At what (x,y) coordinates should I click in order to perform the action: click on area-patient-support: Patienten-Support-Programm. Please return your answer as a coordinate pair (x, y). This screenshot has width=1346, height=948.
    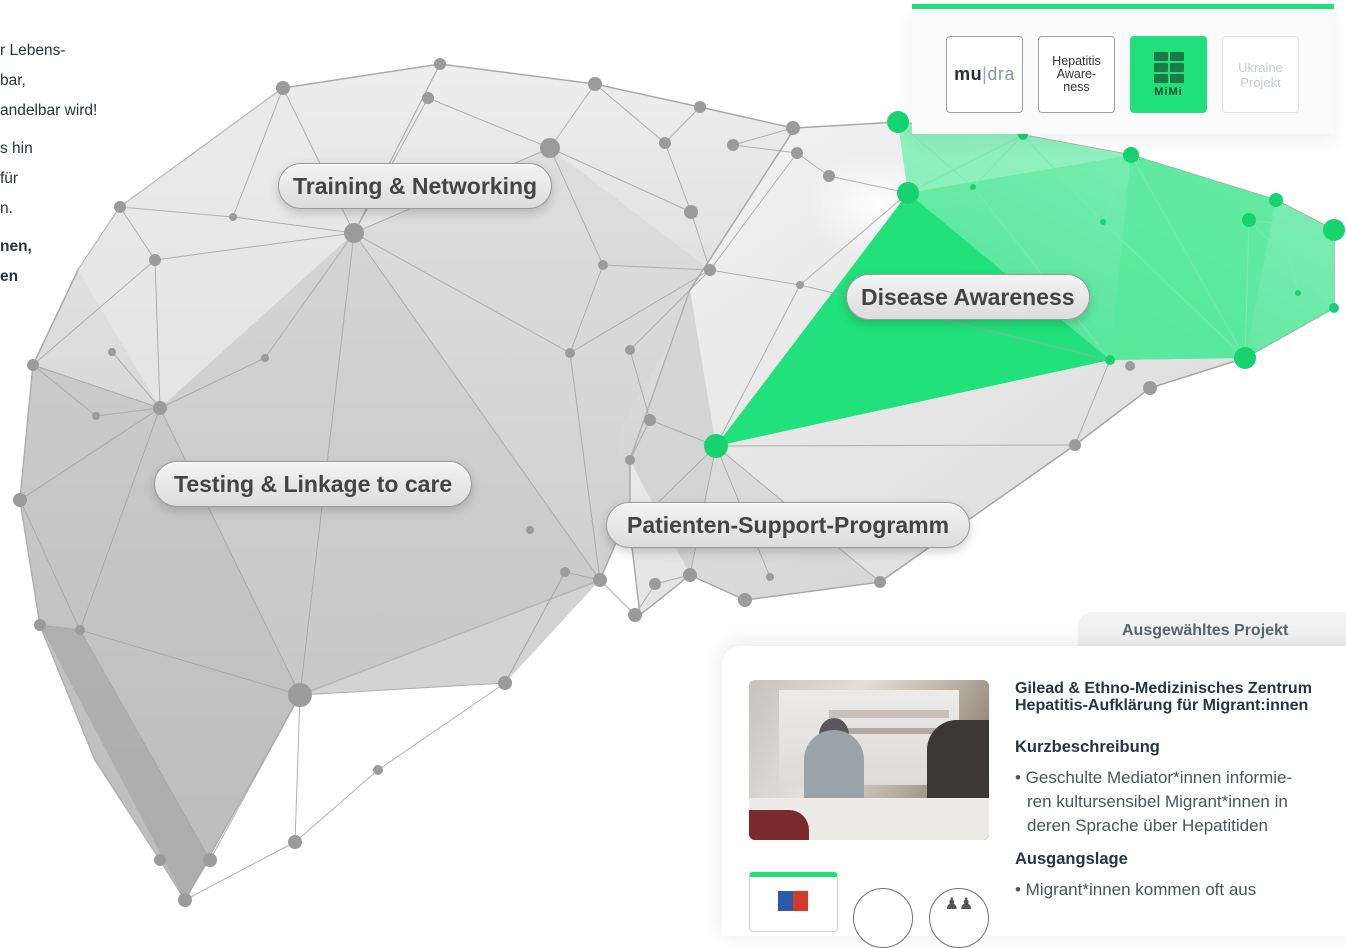
    Looking at the image, I should click on (788, 525).